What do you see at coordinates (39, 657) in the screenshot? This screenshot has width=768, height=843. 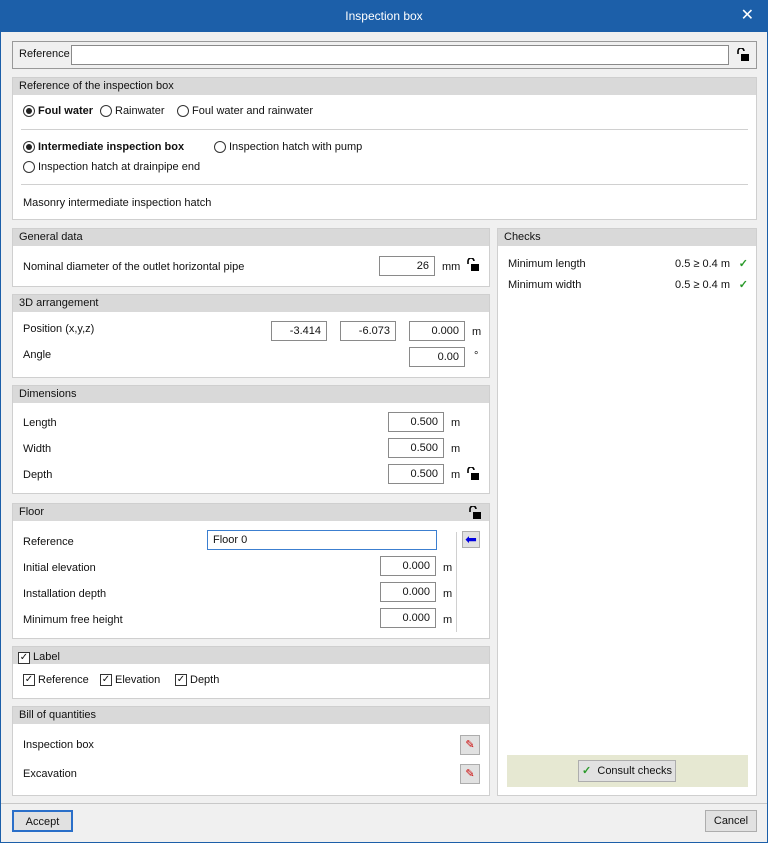 I see `label-checkbox: ✓ Label` at bounding box center [39, 657].